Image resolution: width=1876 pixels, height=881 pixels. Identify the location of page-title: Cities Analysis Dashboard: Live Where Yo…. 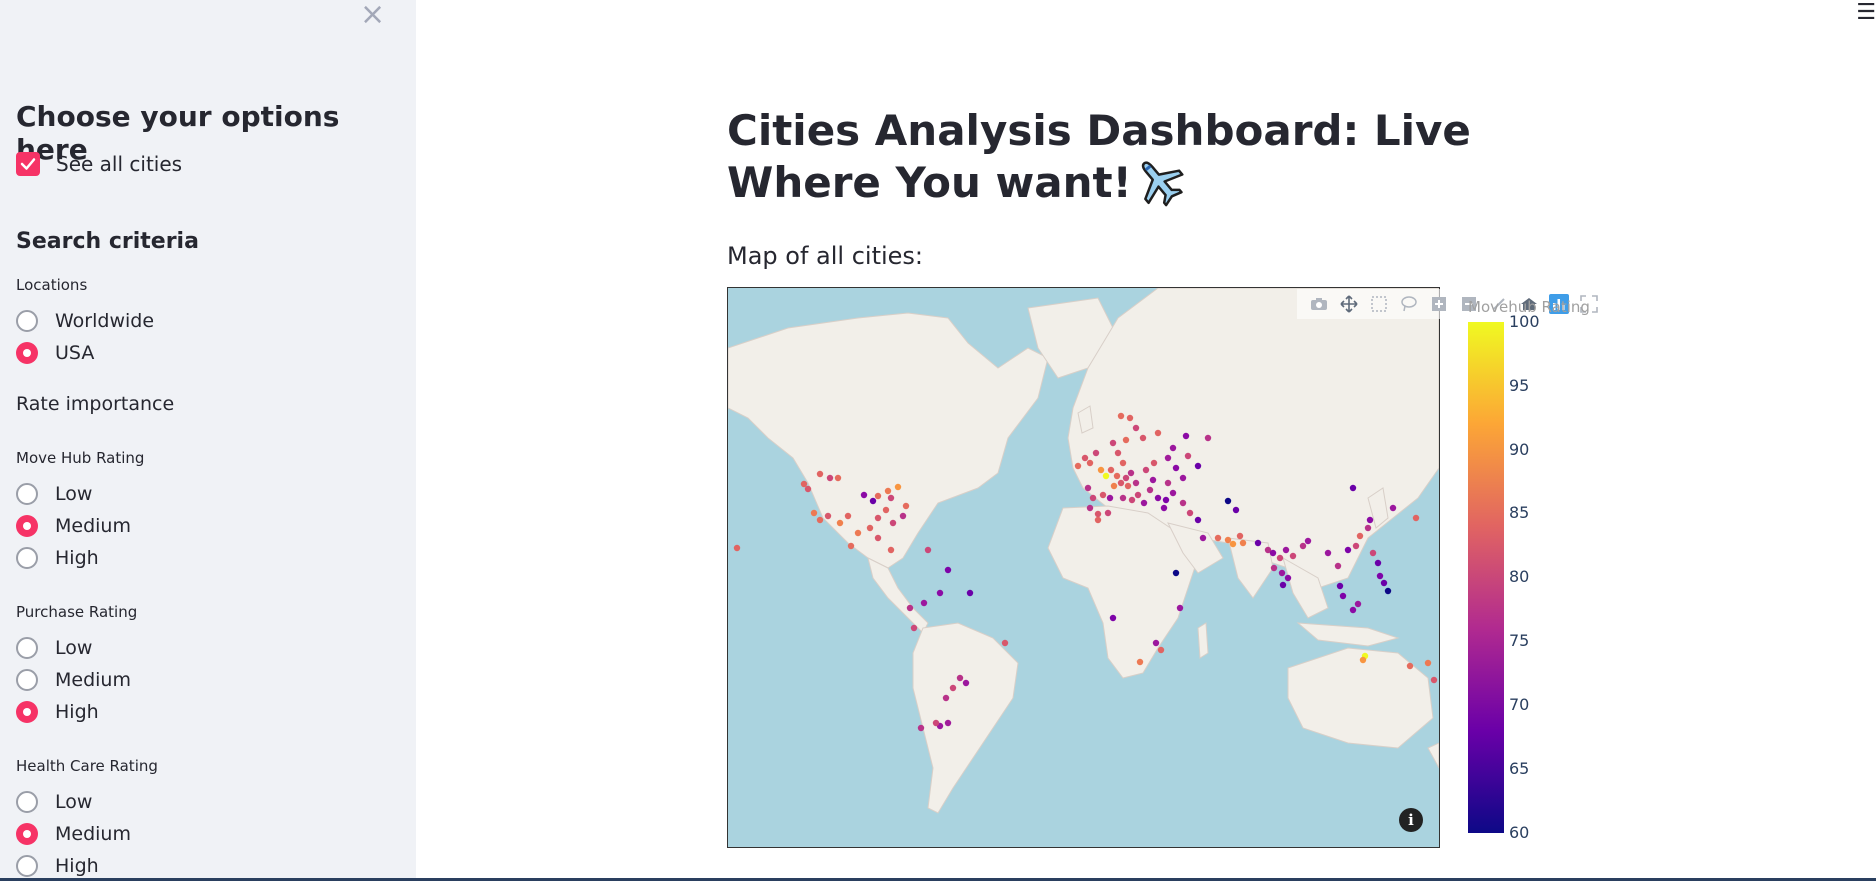
(1177, 162).